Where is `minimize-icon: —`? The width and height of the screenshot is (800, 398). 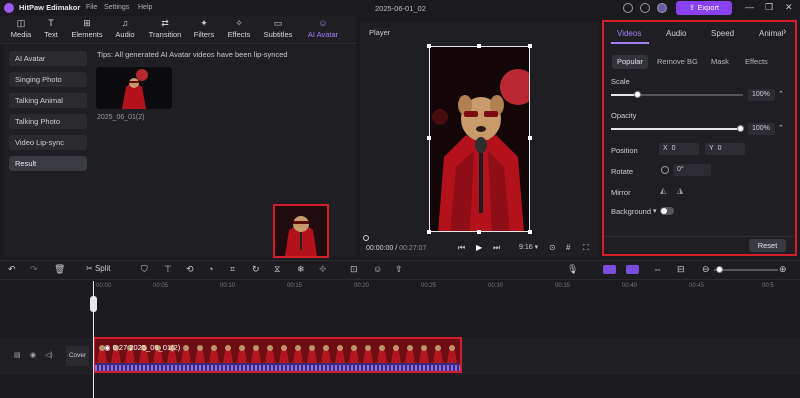 minimize-icon: — is located at coordinates (749, 7).